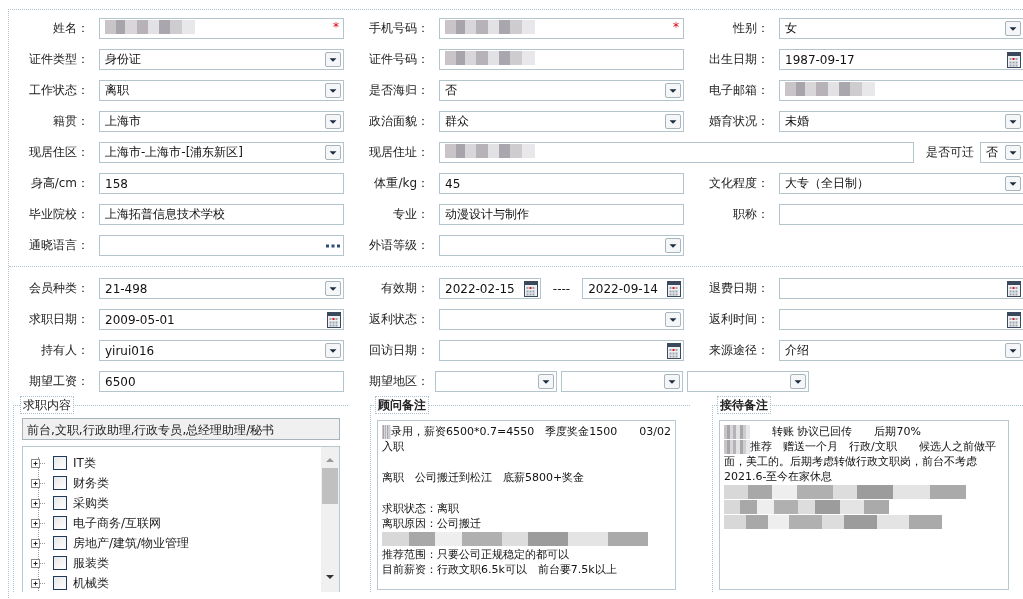 The height and width of the screenshot is (599, 1023). What do you see at coordinates (58, 59) in the screenshot?
I see `field-label: 证件类型：` at bounding box center [58, 59].